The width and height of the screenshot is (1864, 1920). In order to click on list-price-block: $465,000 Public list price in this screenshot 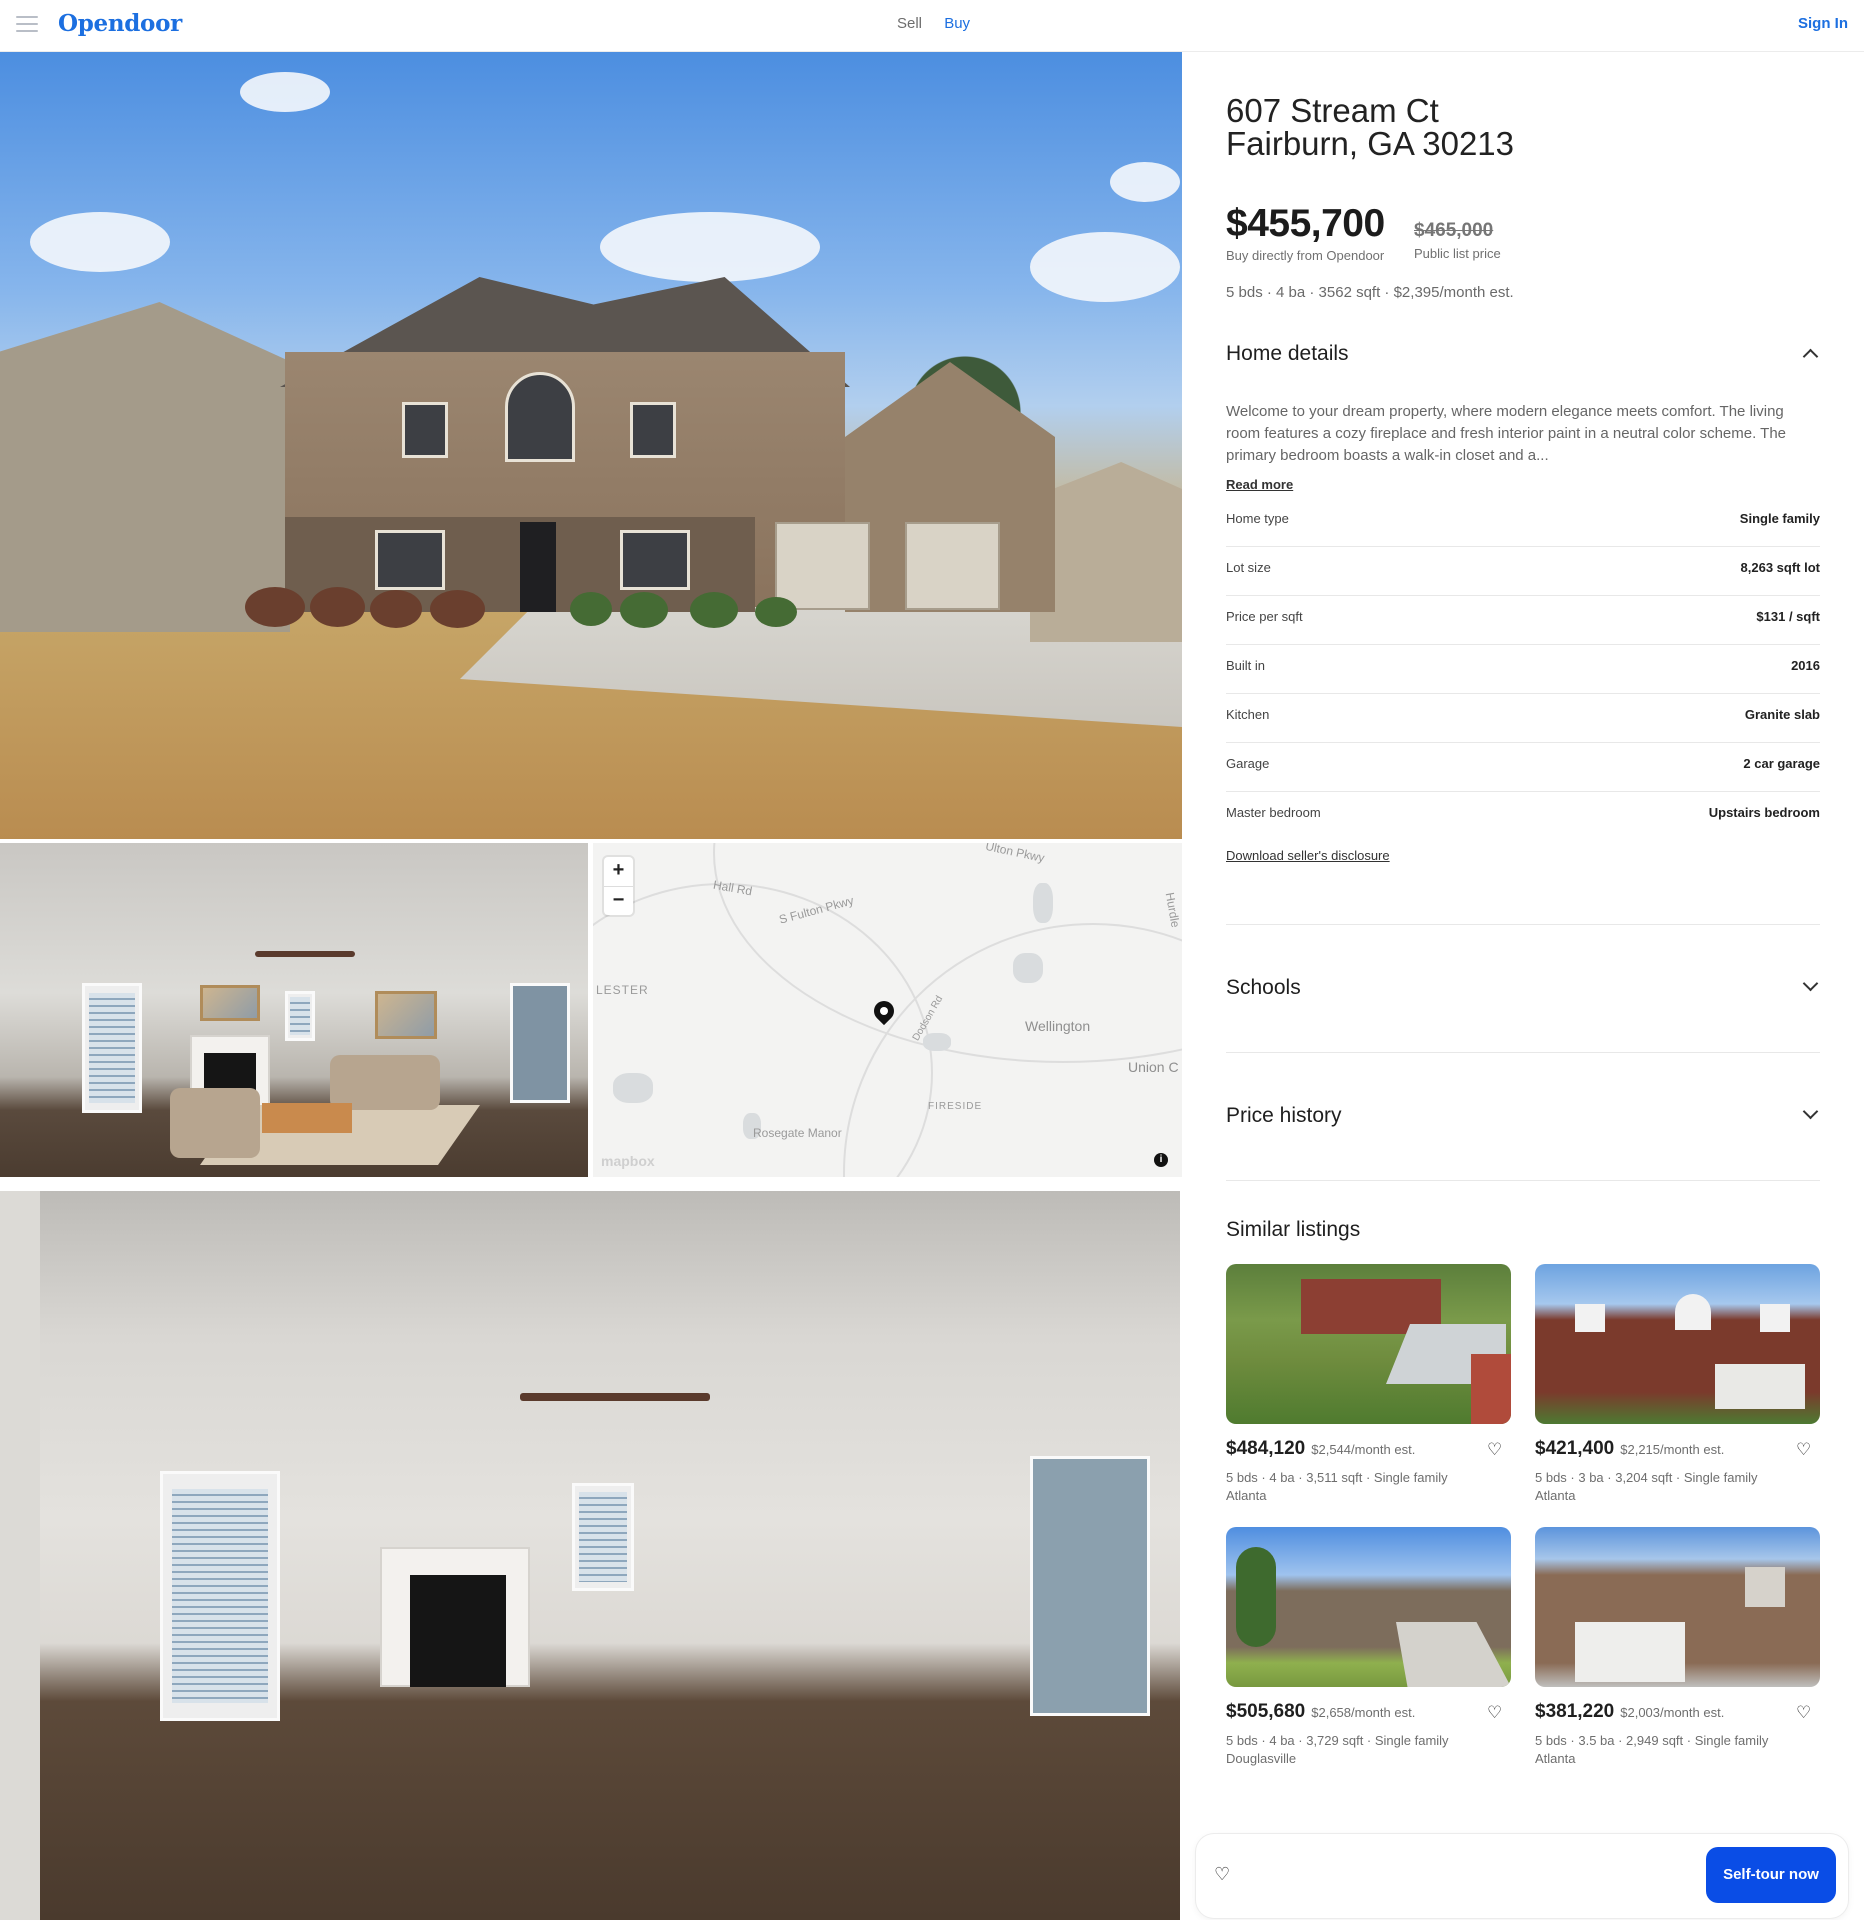, I will do `click(1457, 240)`.